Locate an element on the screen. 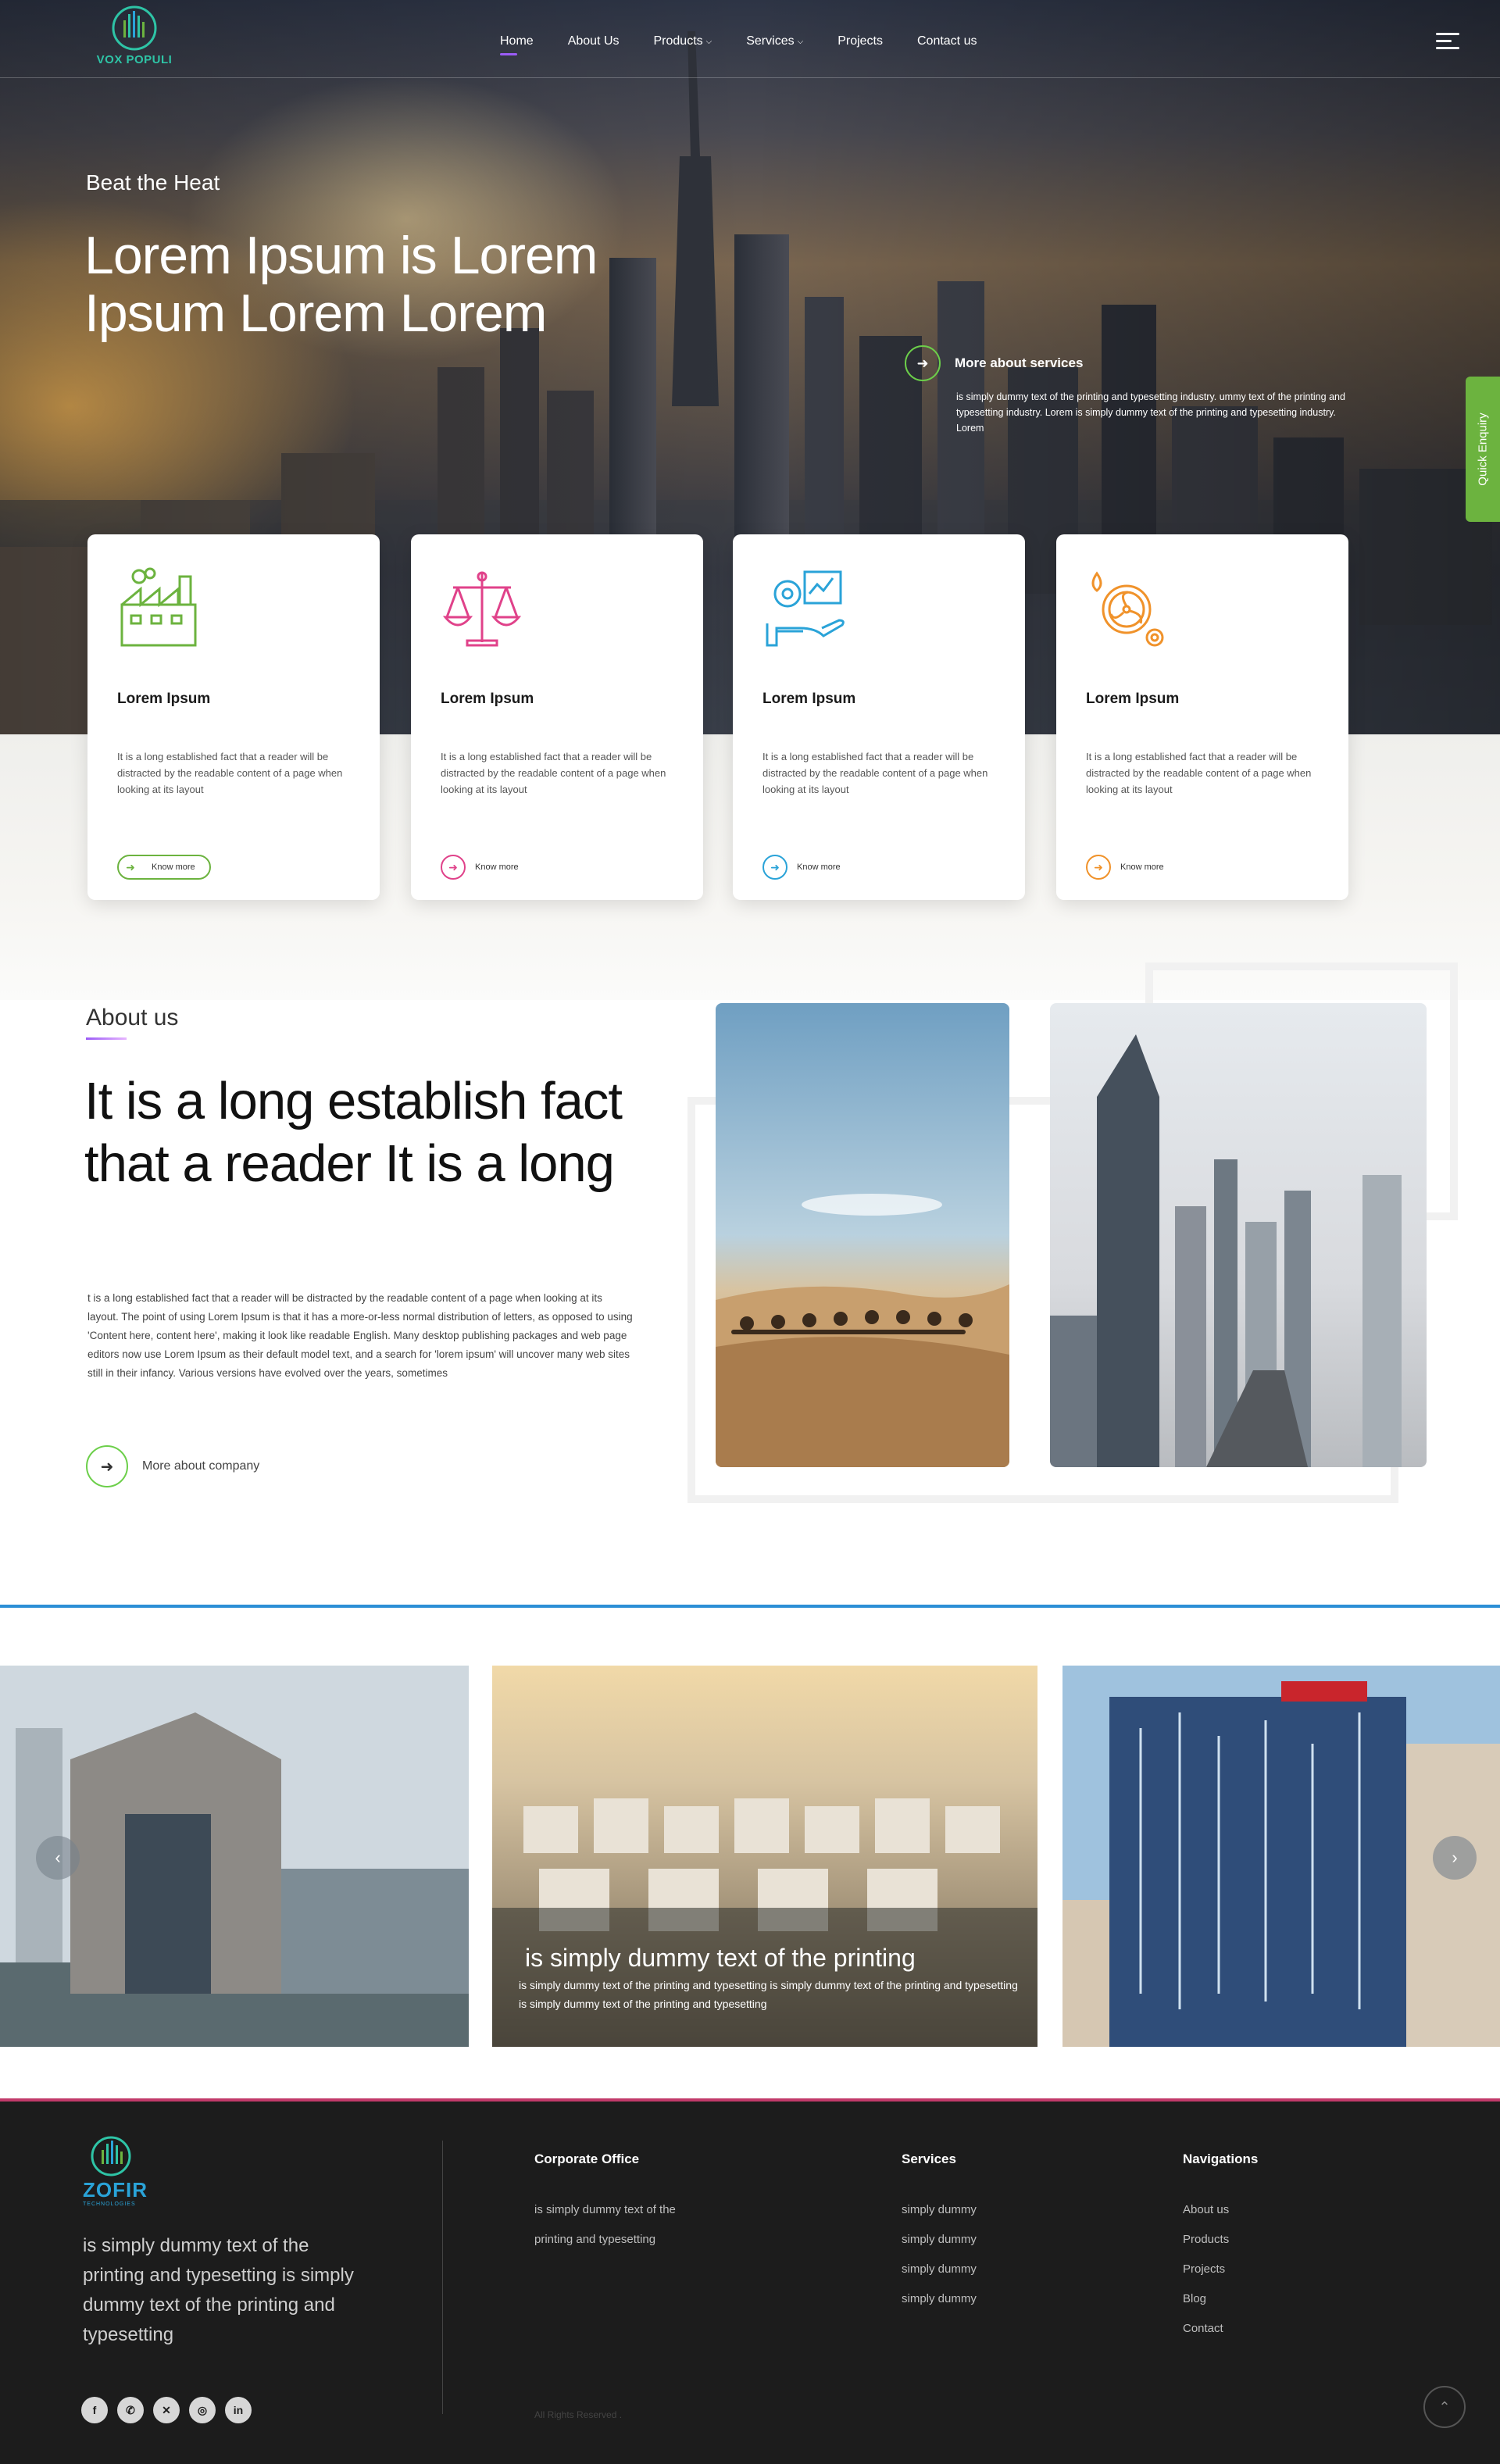 The width and height of the screenshot is (1500, 2464). social-links: f ✆ ✕ ◎ in is located at coordinates (166, 2410).